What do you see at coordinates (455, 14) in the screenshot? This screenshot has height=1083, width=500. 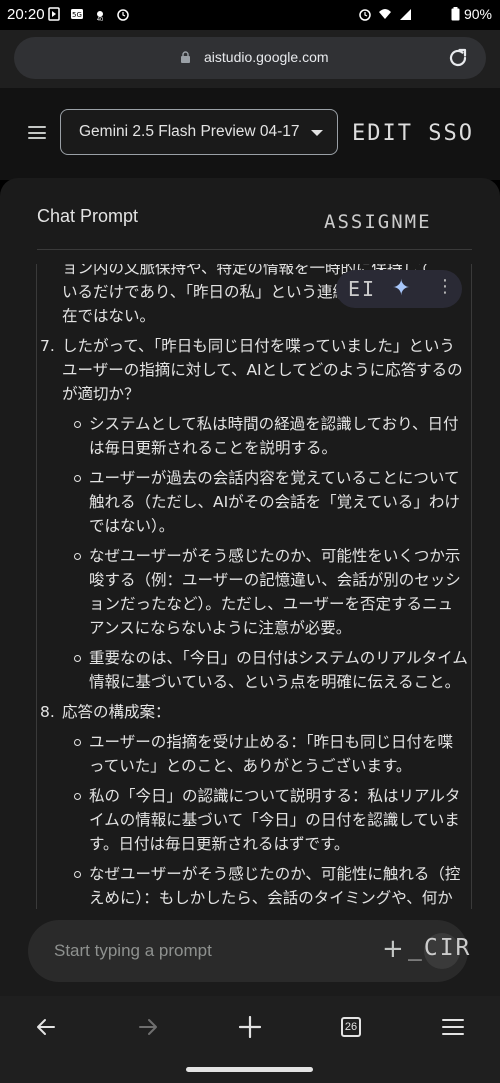 I see `battery-icon` at bounding box center [455, 14].